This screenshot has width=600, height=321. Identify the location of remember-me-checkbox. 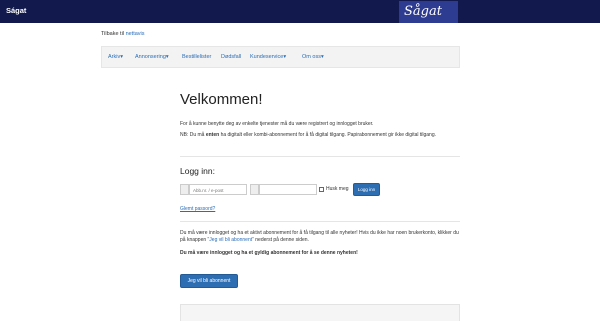
(321, 189).